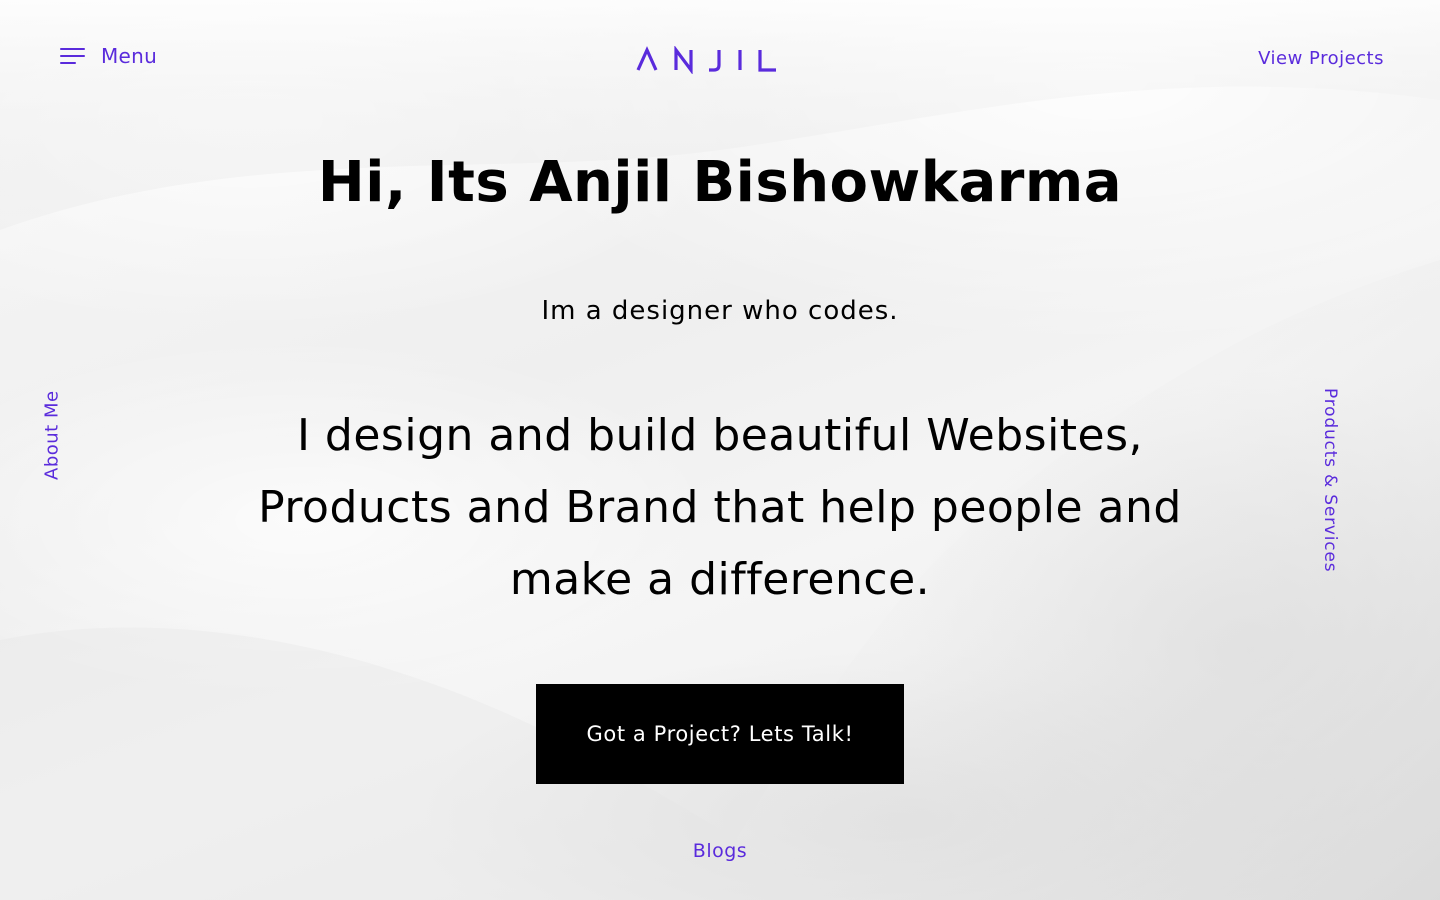 This screenshot has height=900, width=1440. What do you see at coordinates (1321, 58) in the screenshot?
I see `view-projects-link: View Projects` at bounding box center [1321, 58].